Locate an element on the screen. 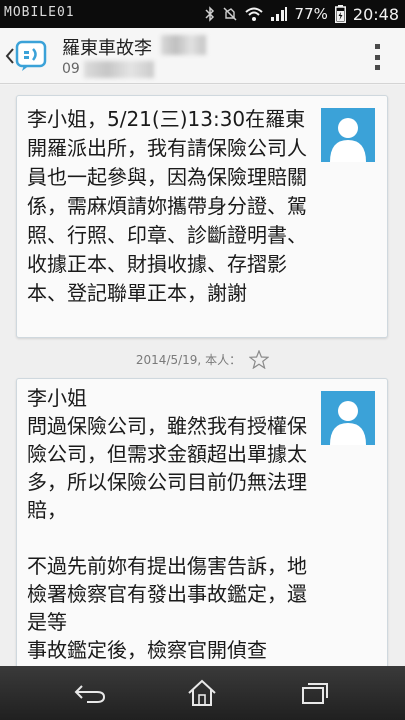 This screenshot has width=405, height=720. home-icon is located at coordinates (202, 693).